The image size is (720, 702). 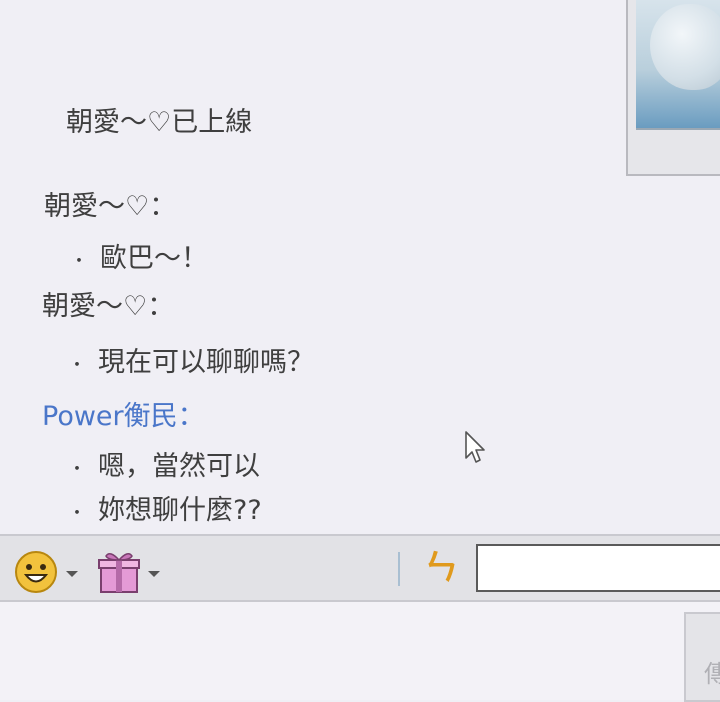 I want to click on message-line: ・現在可以聊聊嗎？, so click(x=190, y=359).